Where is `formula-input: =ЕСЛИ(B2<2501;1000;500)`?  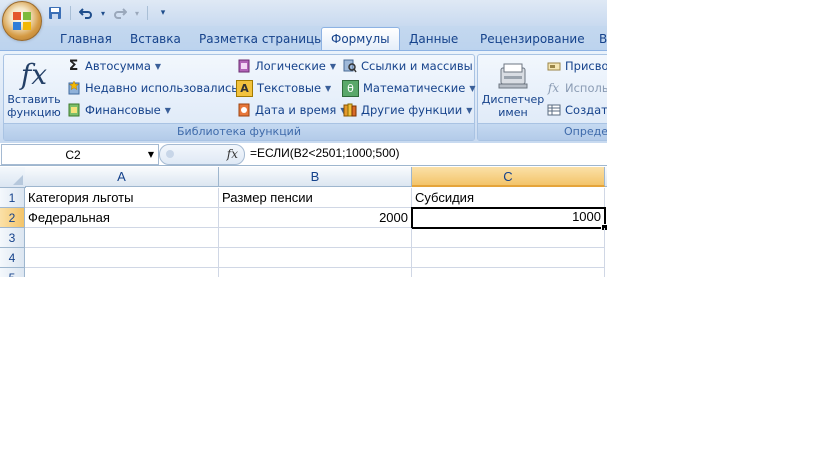 formula-input: =ЕСЛИ(B2<2501;1000;500) is located at coordinates (325, 153).